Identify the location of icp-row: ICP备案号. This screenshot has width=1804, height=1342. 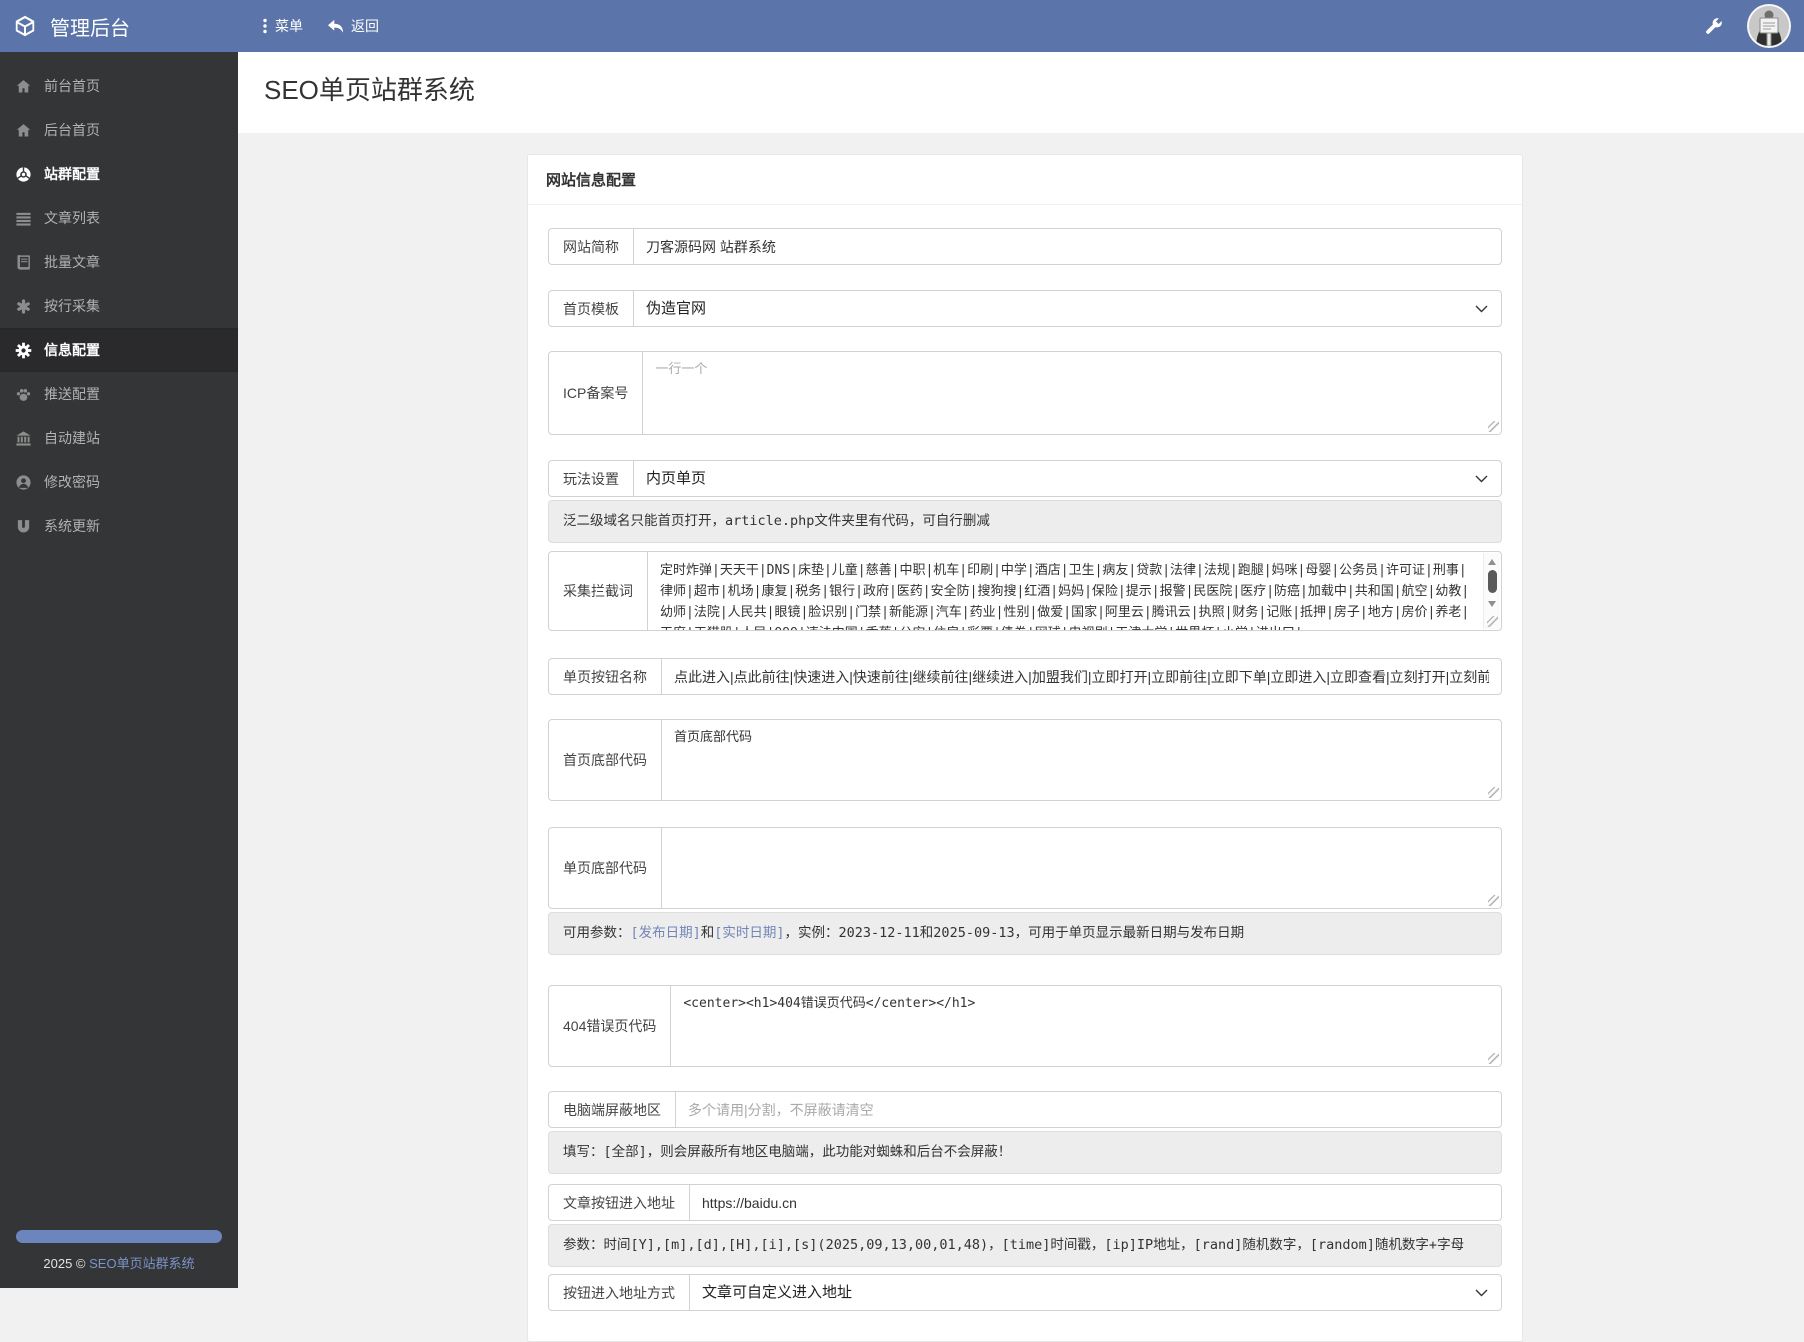
(1025, 393).